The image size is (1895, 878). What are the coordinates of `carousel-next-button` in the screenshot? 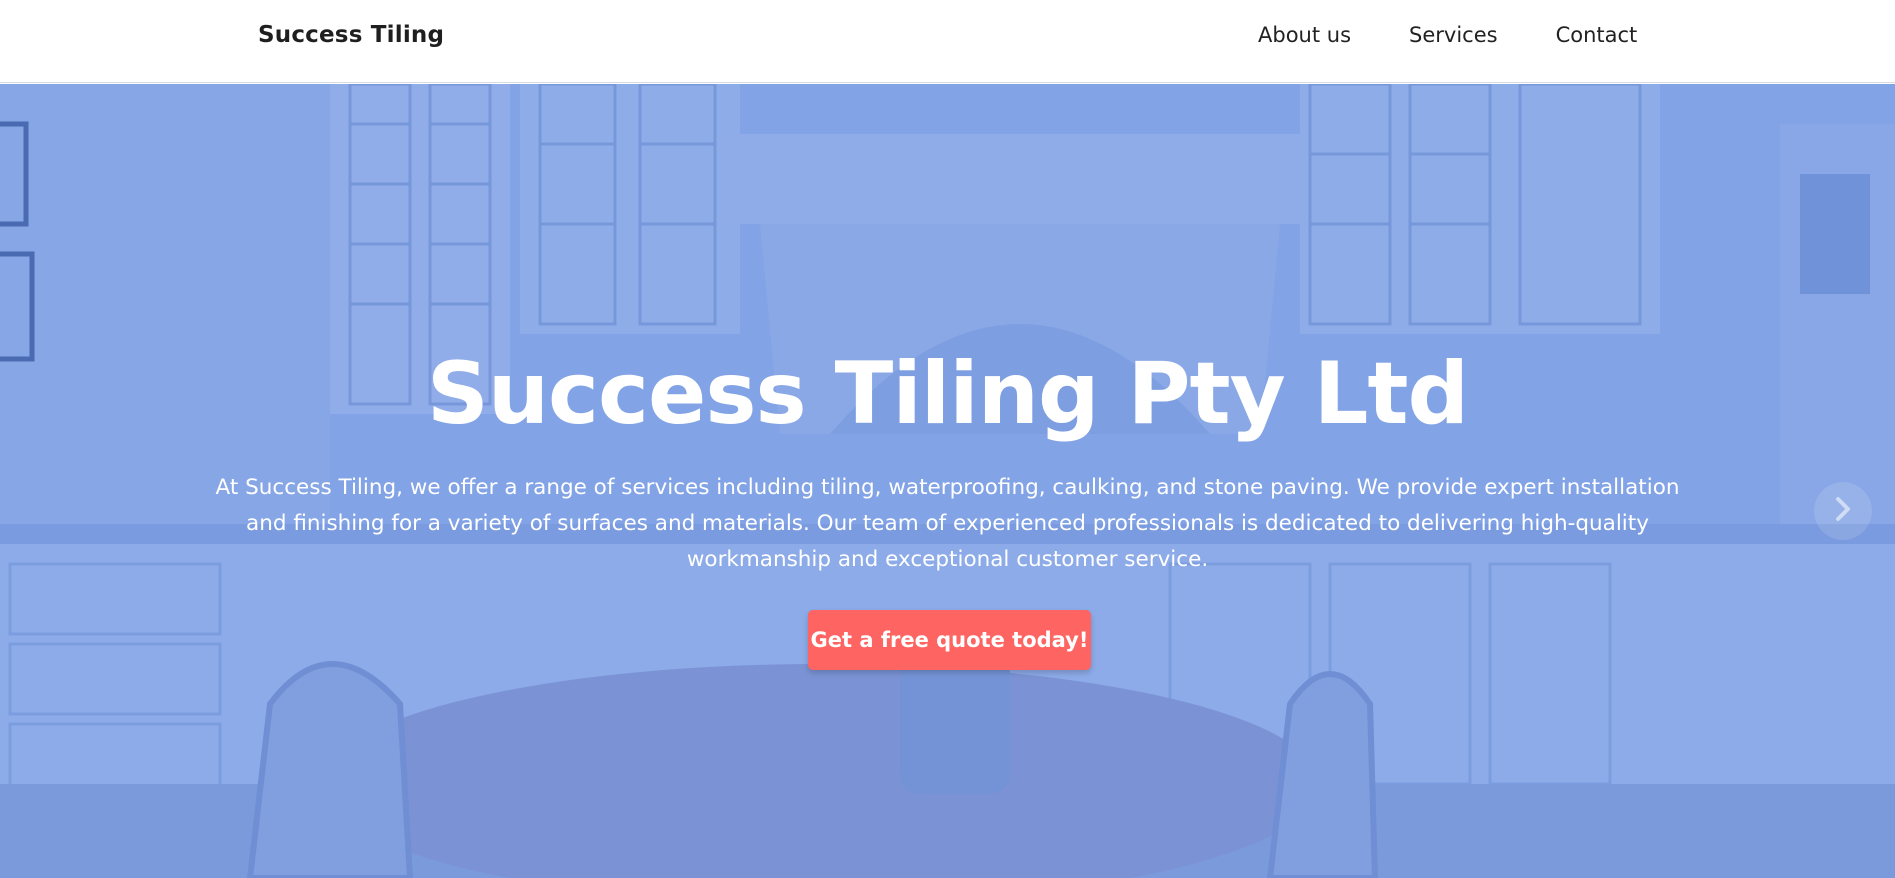 It's located at (1843, 511).